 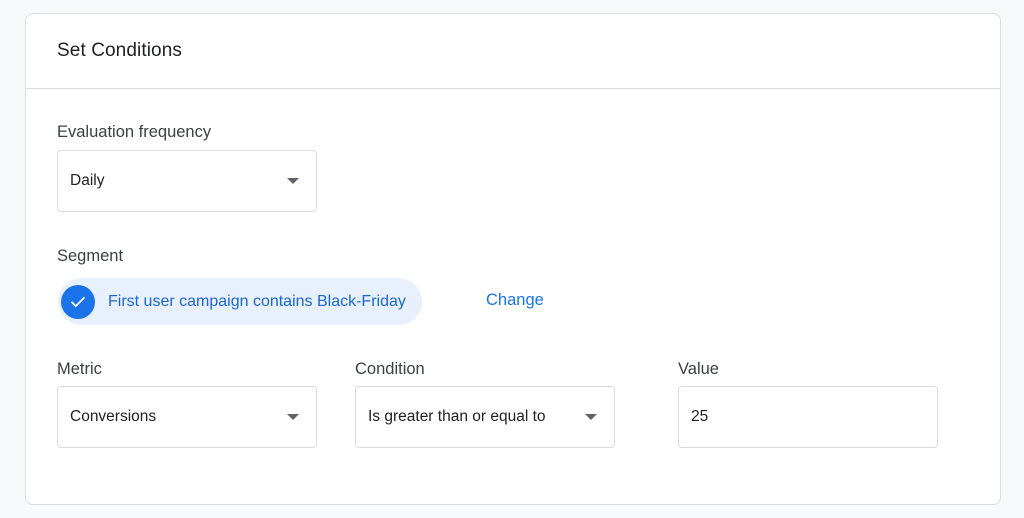 I want to click on metric-label: Metric, so click(x=79, y=369).